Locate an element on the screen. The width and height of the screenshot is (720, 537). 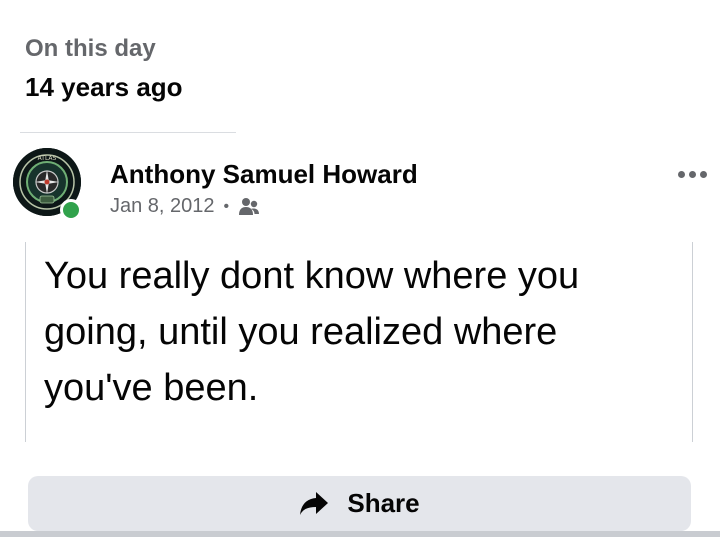
share-button: Share is located at coordinates (359, 503).